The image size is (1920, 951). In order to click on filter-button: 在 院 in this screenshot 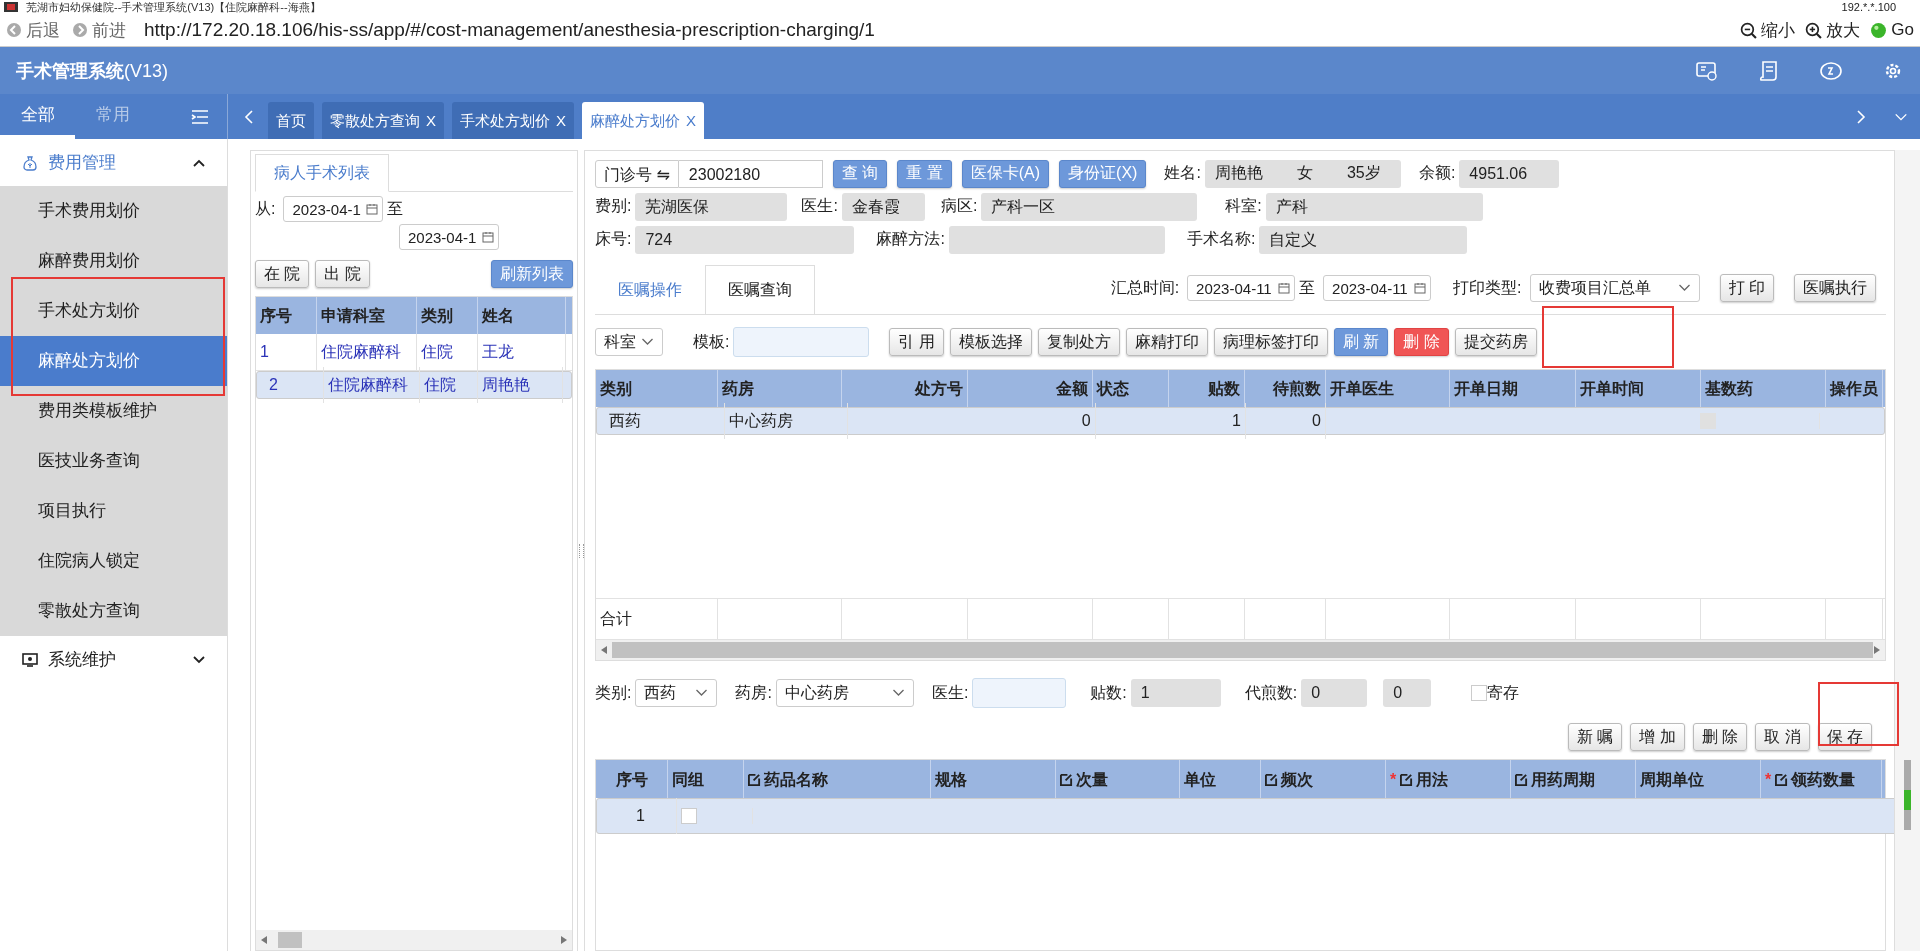, I will do `click(282, 274)`.